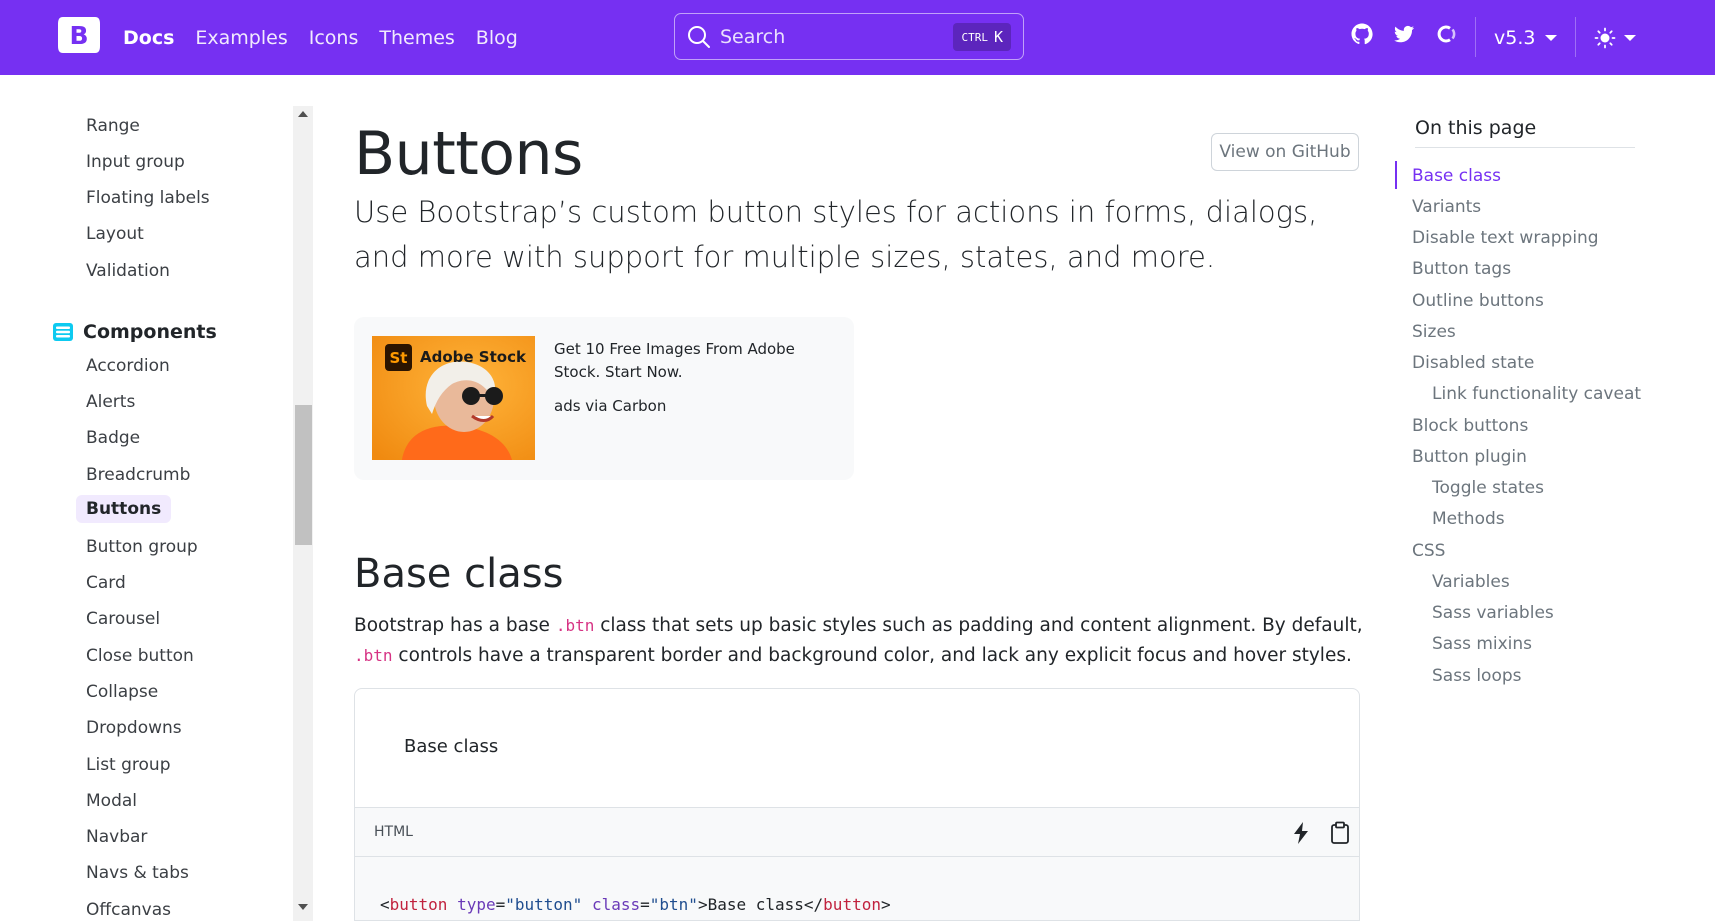 The height and width of the screenshot is (921, 1715). I want to click on bootstrap-logo: B, so click(79, 35).